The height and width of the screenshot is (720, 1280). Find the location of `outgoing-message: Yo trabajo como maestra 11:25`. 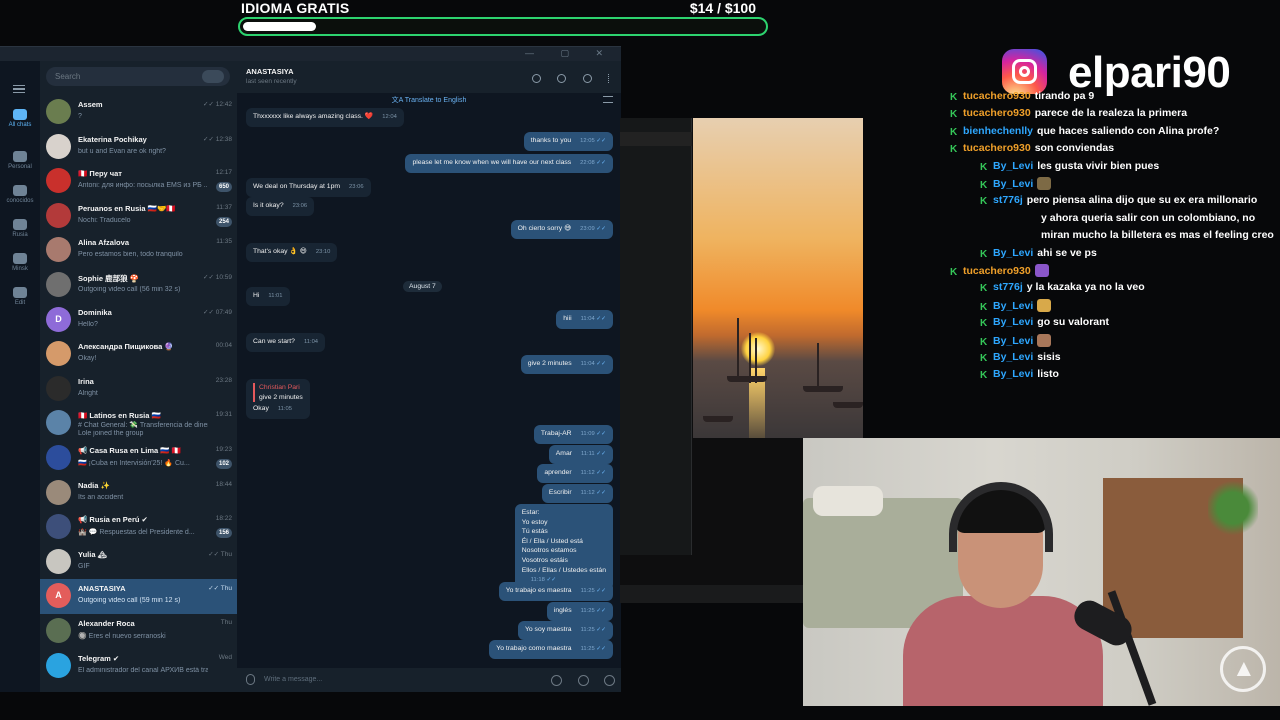

outgoing-message: Yo trabajo como maestra 11:25 is located at coordinates (551, 649).